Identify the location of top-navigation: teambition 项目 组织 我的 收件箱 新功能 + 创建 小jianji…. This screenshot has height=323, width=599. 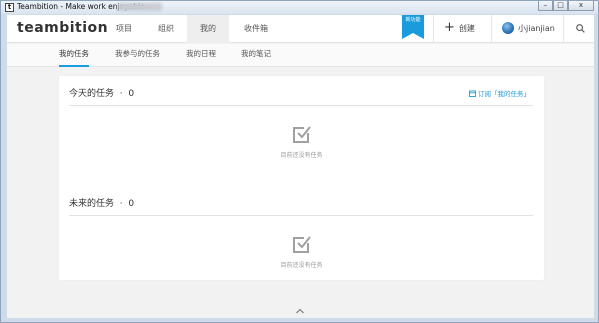
(300, 29).